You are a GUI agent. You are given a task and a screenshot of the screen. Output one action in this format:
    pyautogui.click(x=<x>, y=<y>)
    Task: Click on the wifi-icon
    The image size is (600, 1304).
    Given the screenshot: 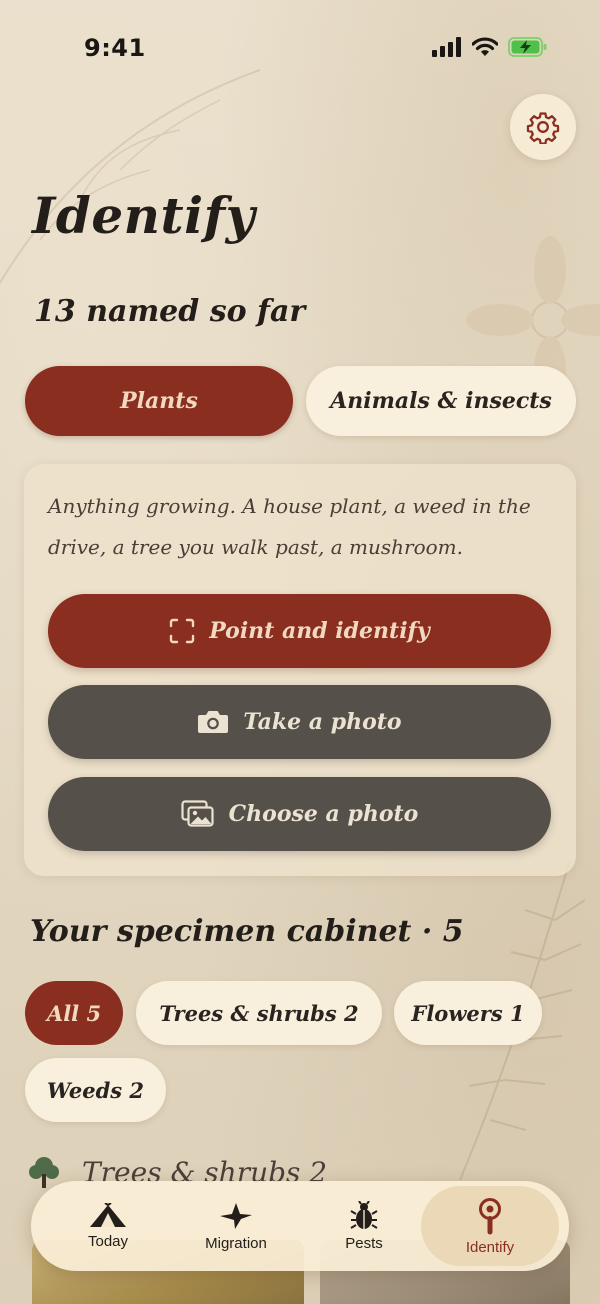 What is the action you would take?
    pyautogui.click(x=485, y=46)
    